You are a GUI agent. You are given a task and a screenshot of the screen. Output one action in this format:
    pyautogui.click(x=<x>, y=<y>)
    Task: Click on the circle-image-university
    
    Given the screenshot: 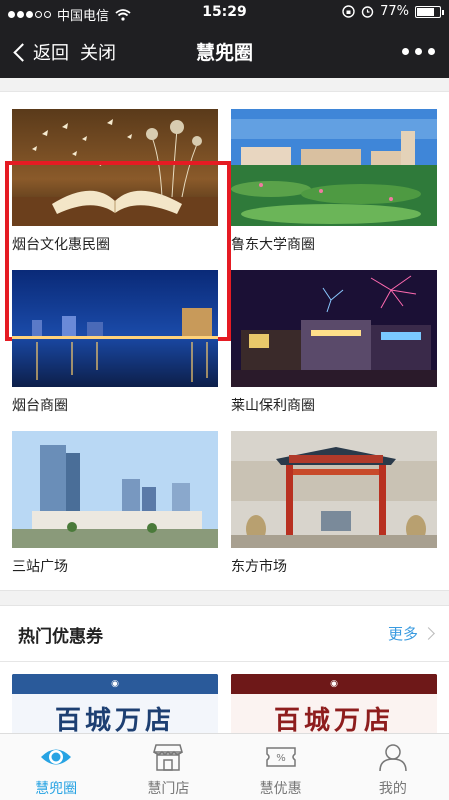 What is the action you would take?
    pyautogui.click(x=334, y=167)
    